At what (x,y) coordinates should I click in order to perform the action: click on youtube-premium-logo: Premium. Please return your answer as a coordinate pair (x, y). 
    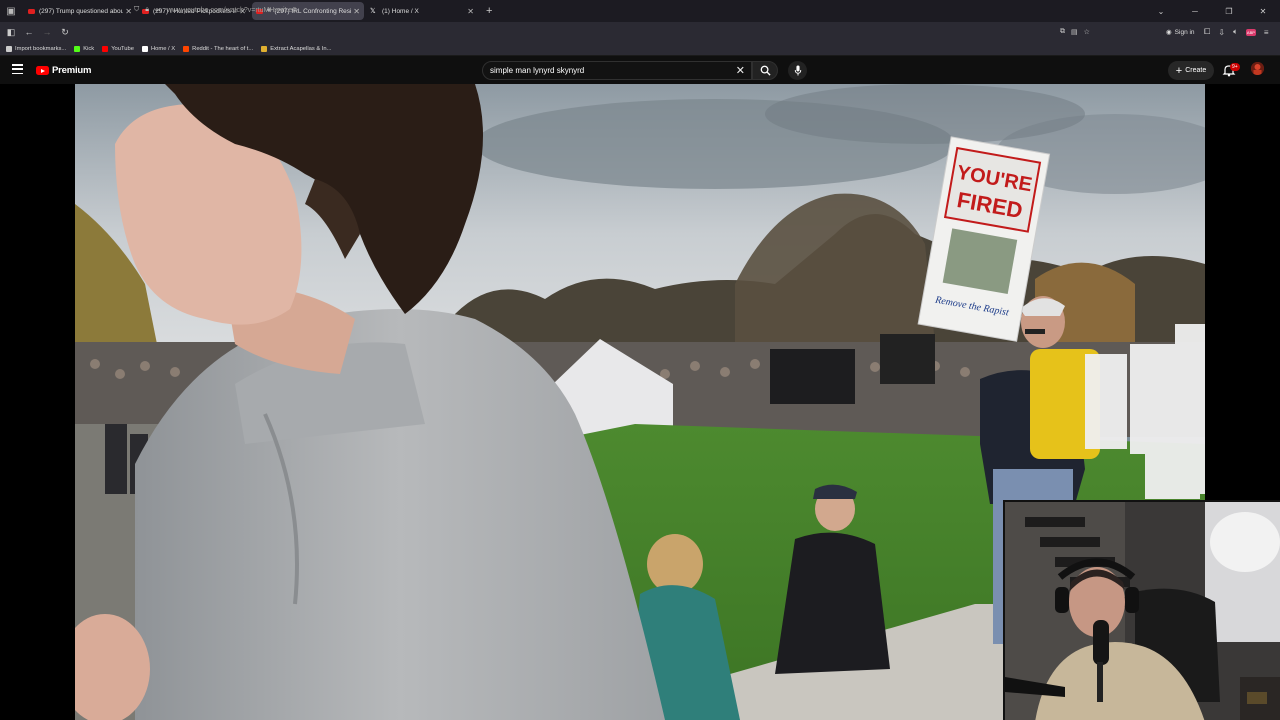
    Looking at the image, I should click on (63, 70).